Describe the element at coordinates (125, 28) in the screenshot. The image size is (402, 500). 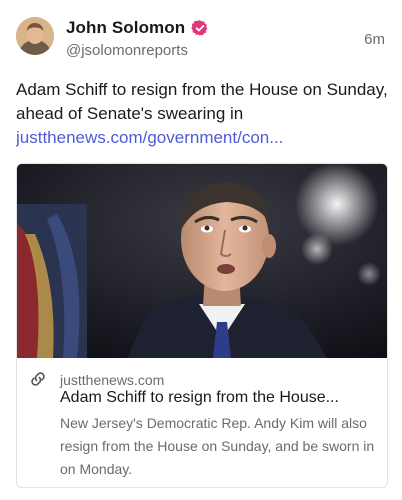
I see `author-display-name: John Solomon` at that location.